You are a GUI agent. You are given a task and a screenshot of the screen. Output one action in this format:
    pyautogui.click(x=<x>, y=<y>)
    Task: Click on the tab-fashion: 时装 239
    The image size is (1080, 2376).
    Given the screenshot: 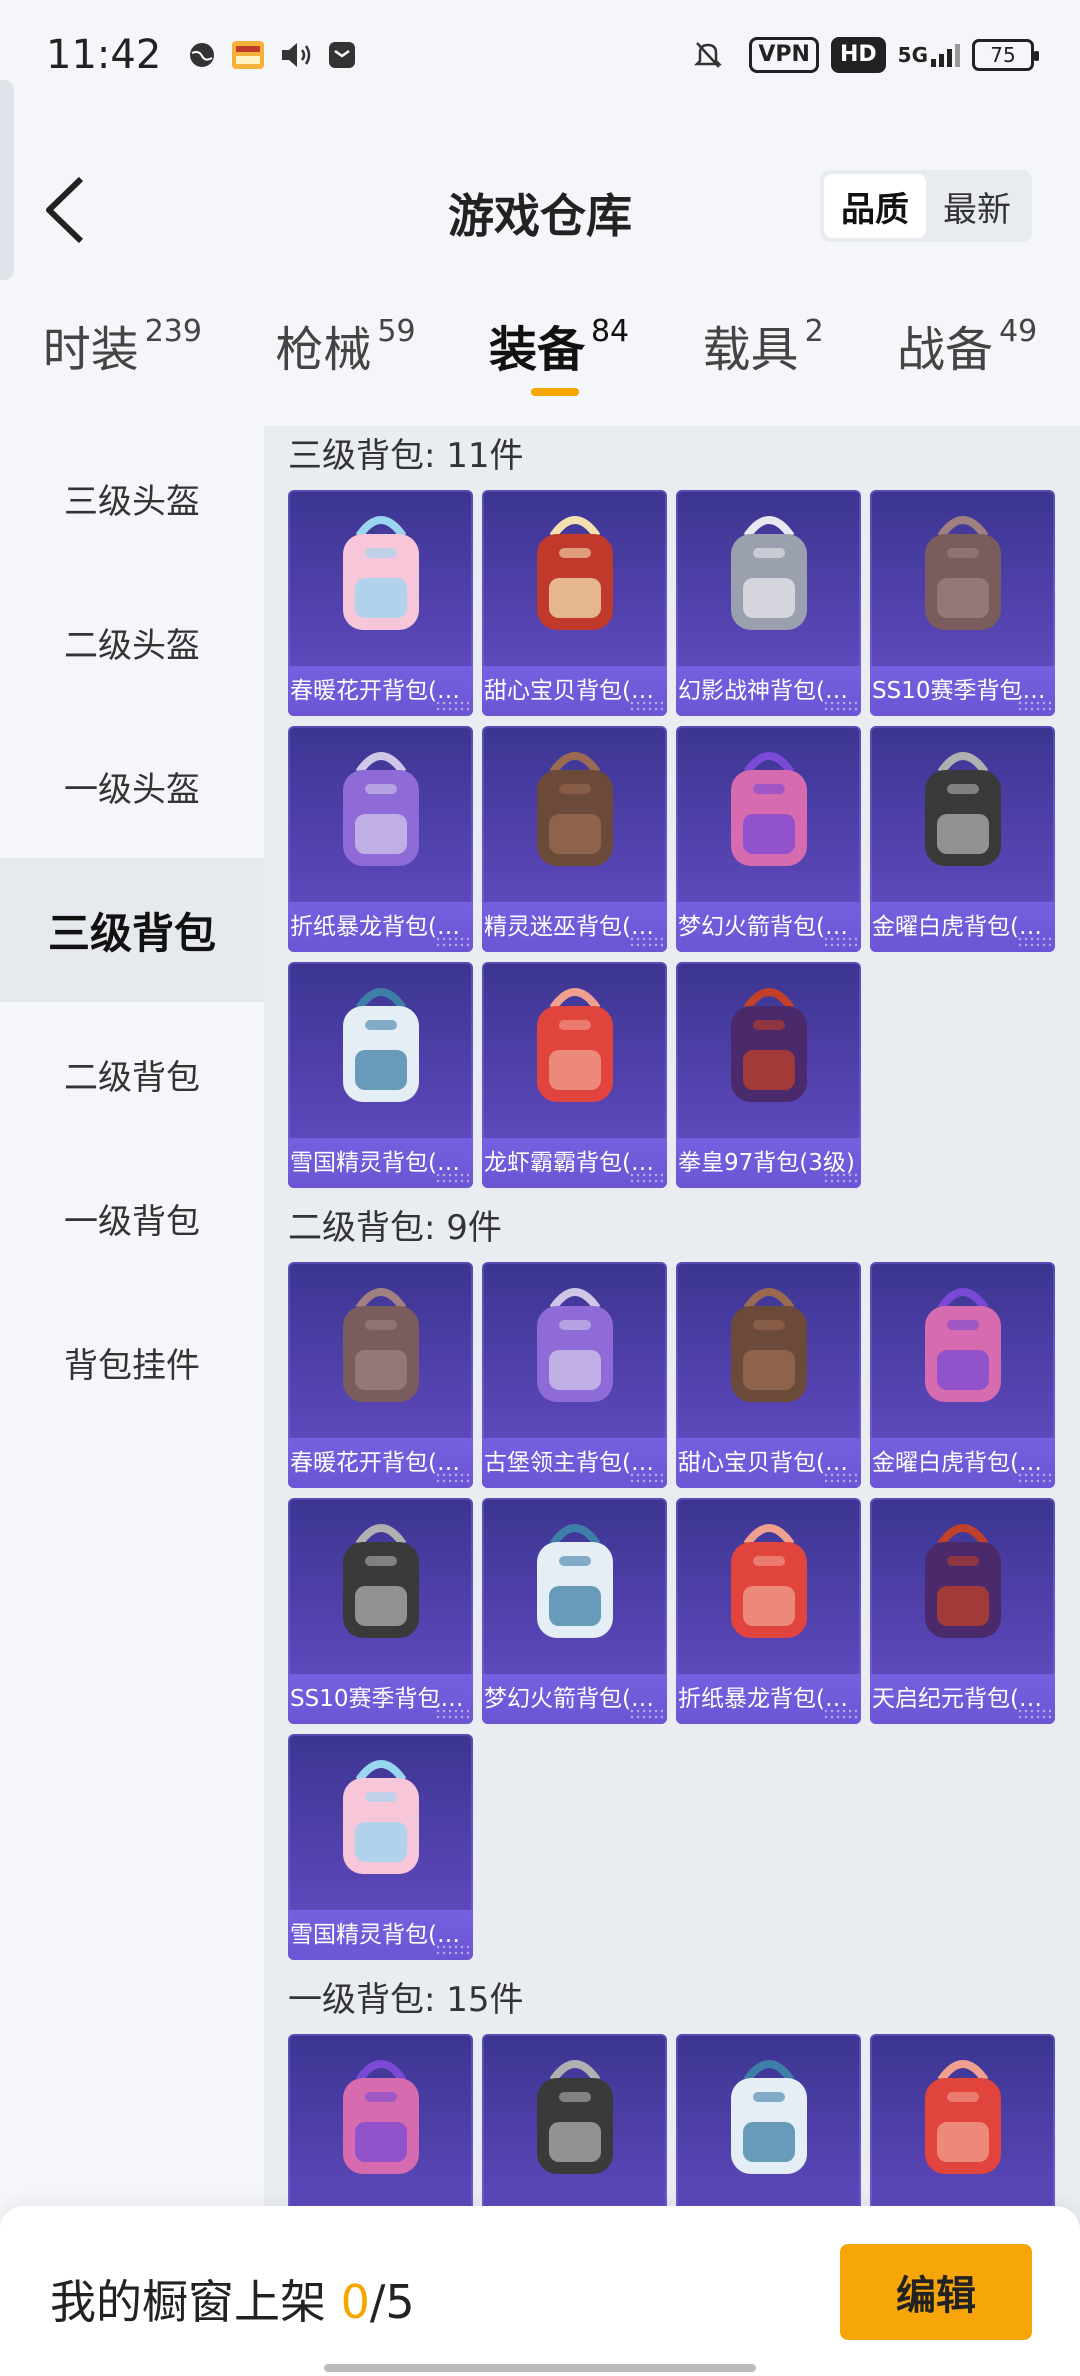 What is the action you would take?
    pyautogui.click(x=122, y=345)
    